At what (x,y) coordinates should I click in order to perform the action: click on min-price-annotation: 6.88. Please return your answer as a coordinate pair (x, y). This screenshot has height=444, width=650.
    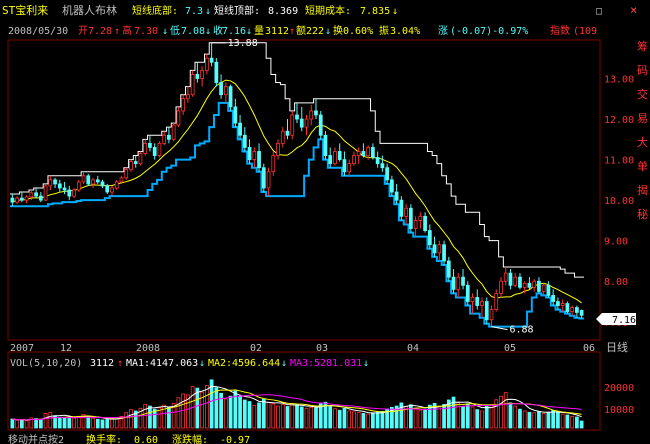
    Looking at the image, I should click on (521, 330).